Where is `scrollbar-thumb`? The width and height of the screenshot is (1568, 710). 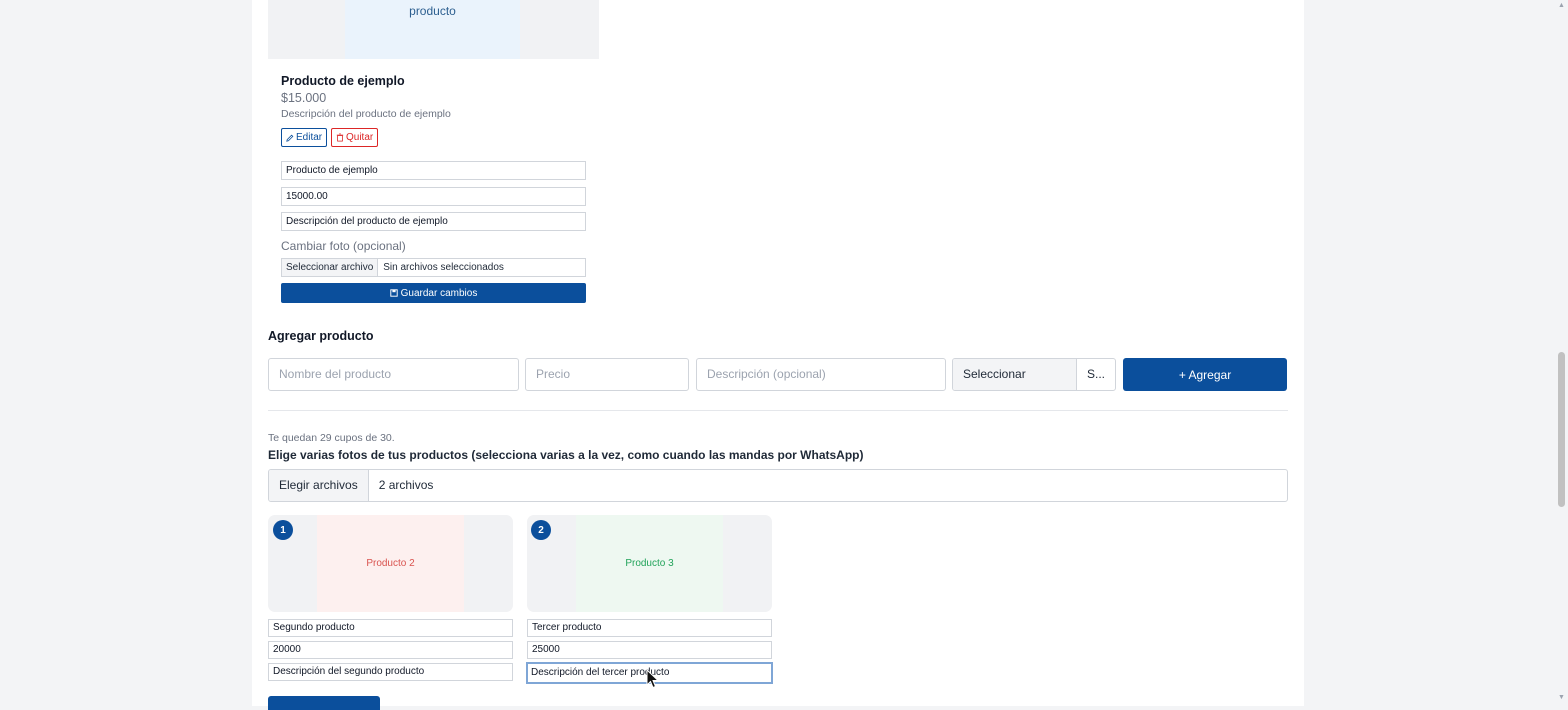
scrollbar-thumb is located at coordinates (1561, 429).